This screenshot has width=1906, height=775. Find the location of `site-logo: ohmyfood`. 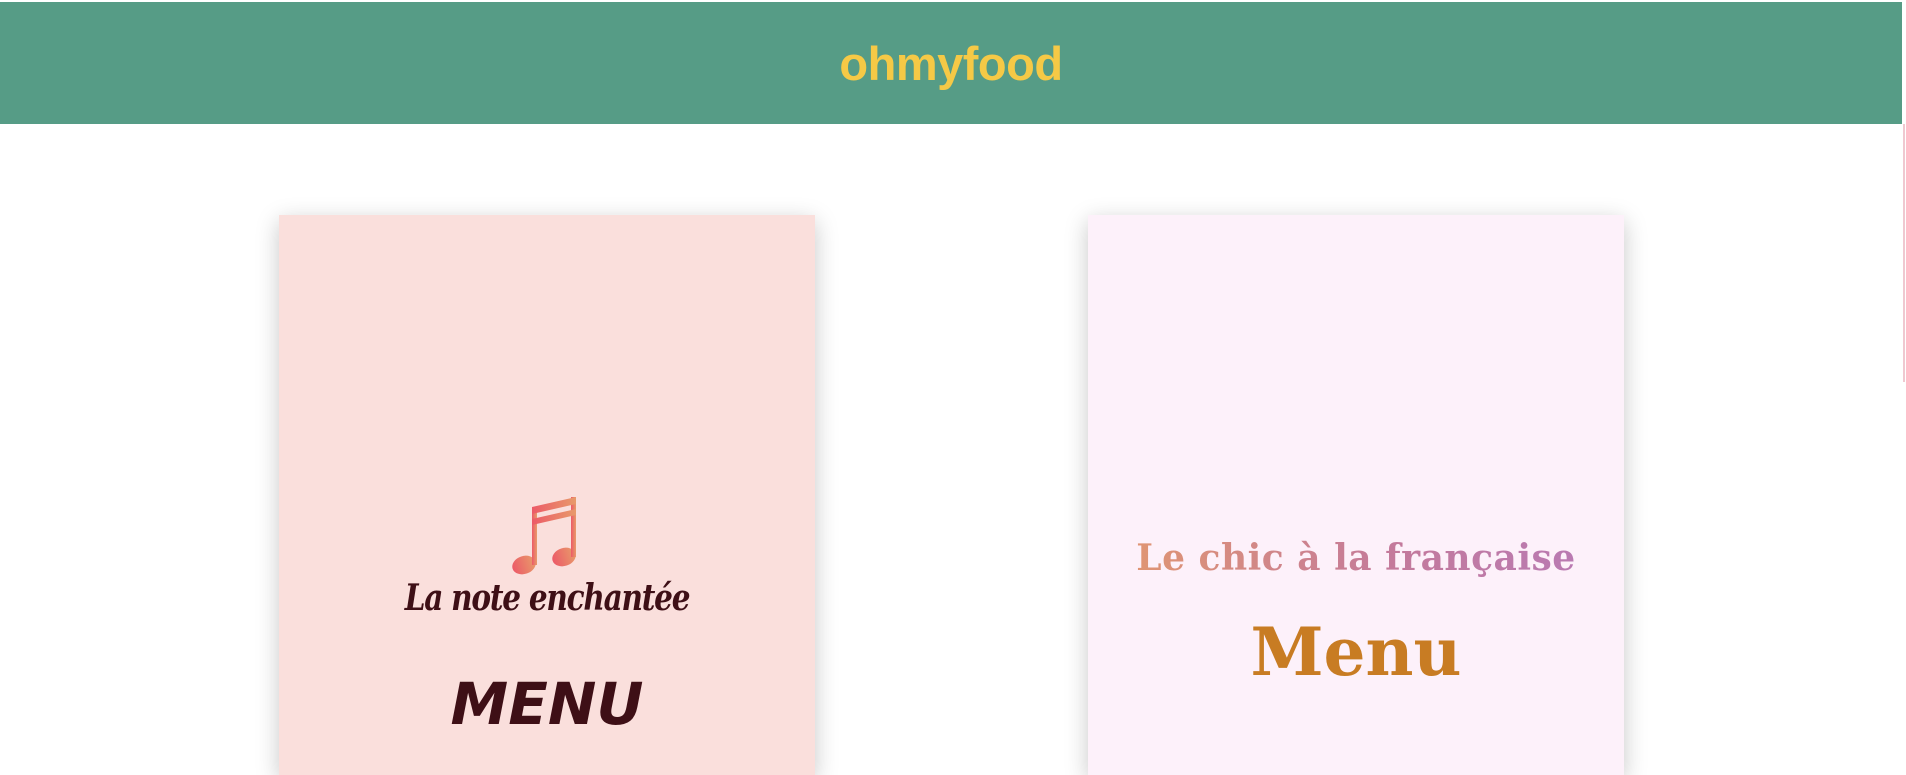

site-logo: ohmyfood is located at coordinates (951, 63).